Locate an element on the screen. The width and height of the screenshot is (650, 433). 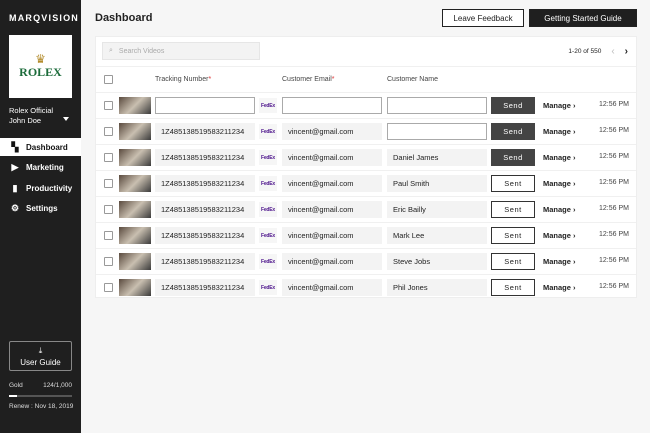
customer-name-field: Steve Jobs is located at coordinates (437, 261).